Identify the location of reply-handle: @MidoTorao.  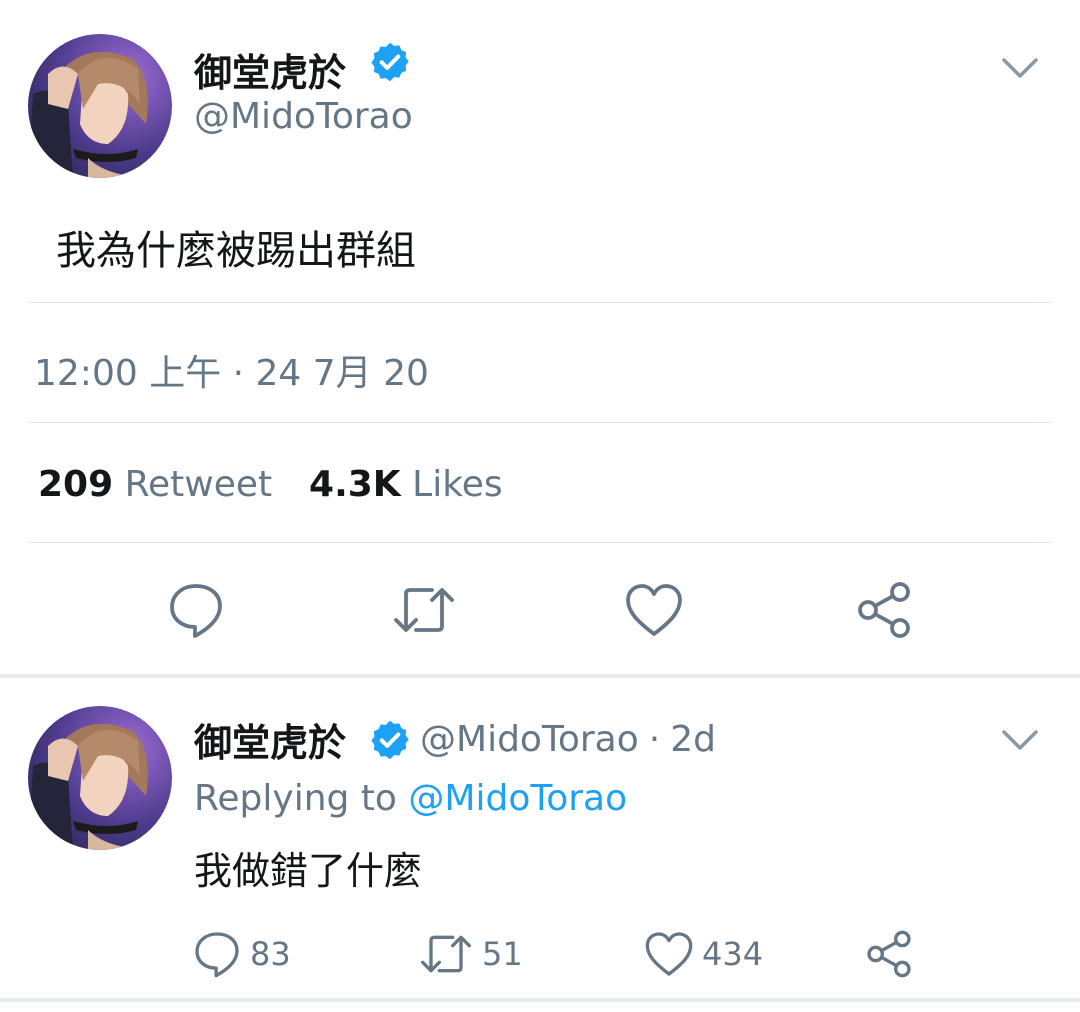
(529, 739).